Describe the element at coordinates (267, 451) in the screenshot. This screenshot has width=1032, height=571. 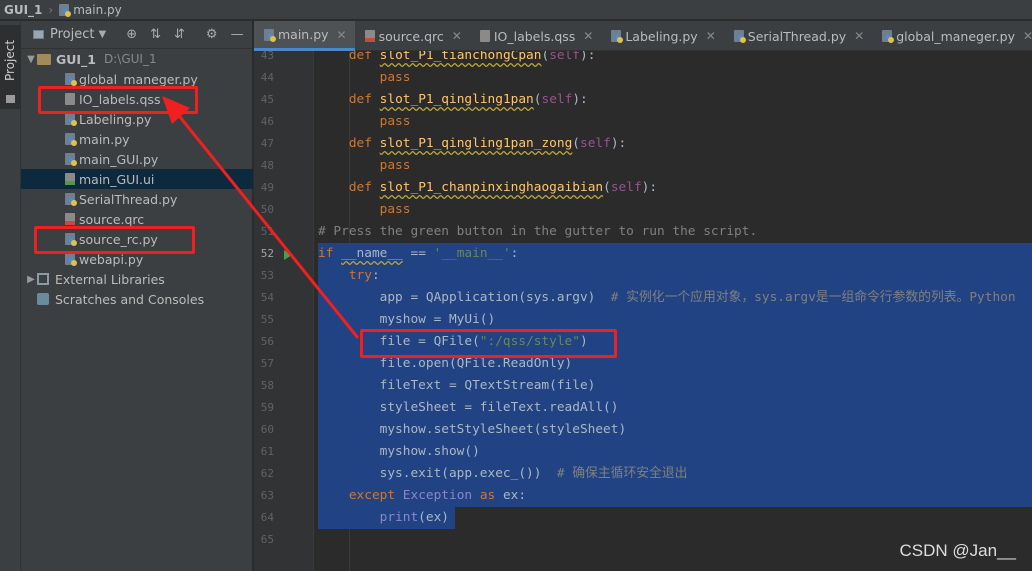
I see `line-number: 61` at that location.